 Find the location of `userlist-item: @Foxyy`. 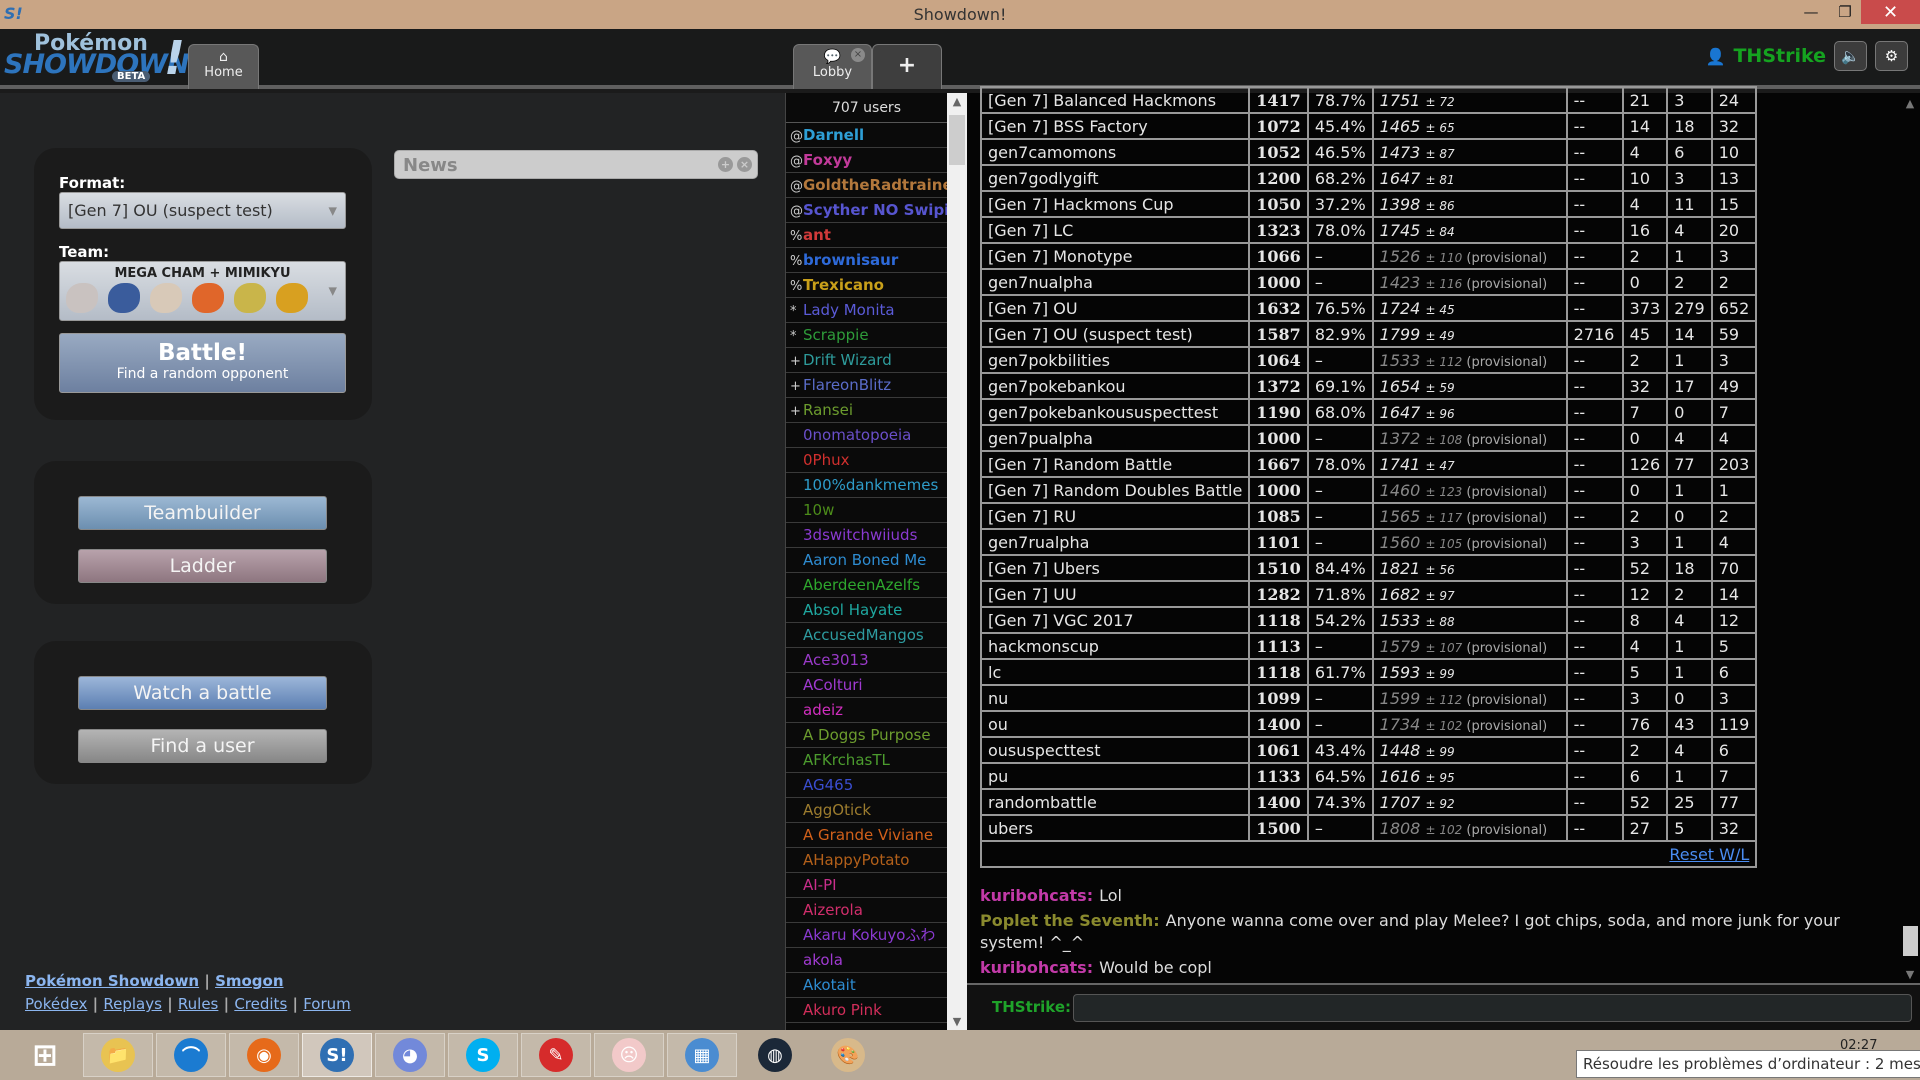

userlist-item: @Foxyy is located at coordinates (866, 160).